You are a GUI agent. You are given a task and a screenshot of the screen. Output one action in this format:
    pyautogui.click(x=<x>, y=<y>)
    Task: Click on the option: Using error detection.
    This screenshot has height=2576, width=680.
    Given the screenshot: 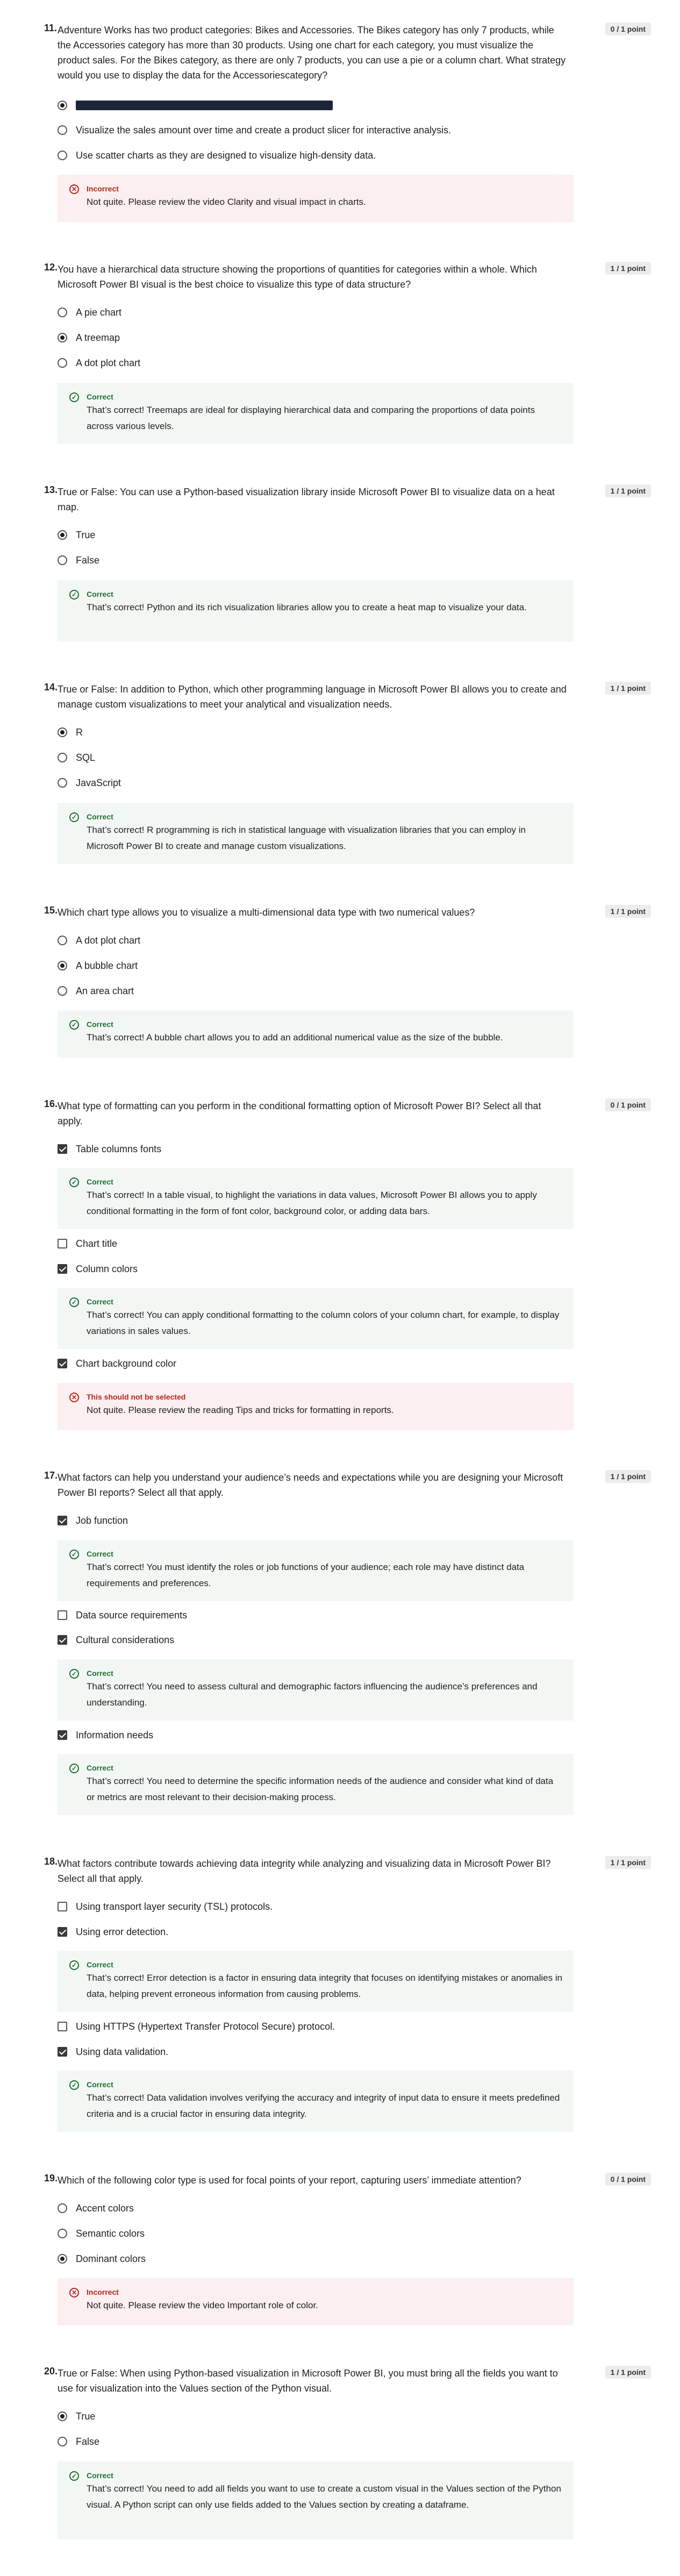 What is the action you would take?
    pyautogui.click(x=113, y=1931)
    